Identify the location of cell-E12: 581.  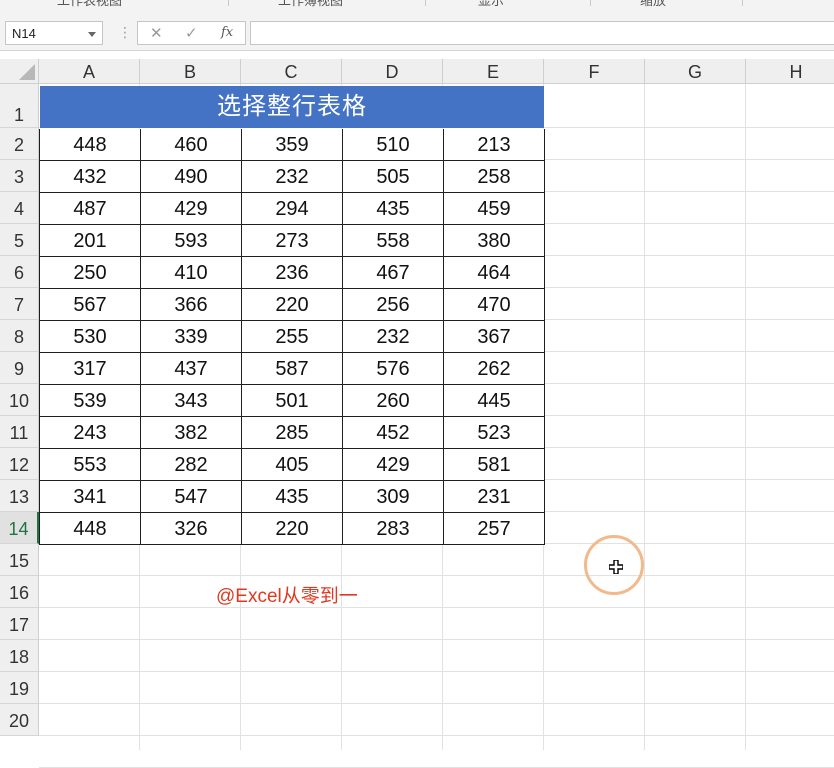
(494, 465).